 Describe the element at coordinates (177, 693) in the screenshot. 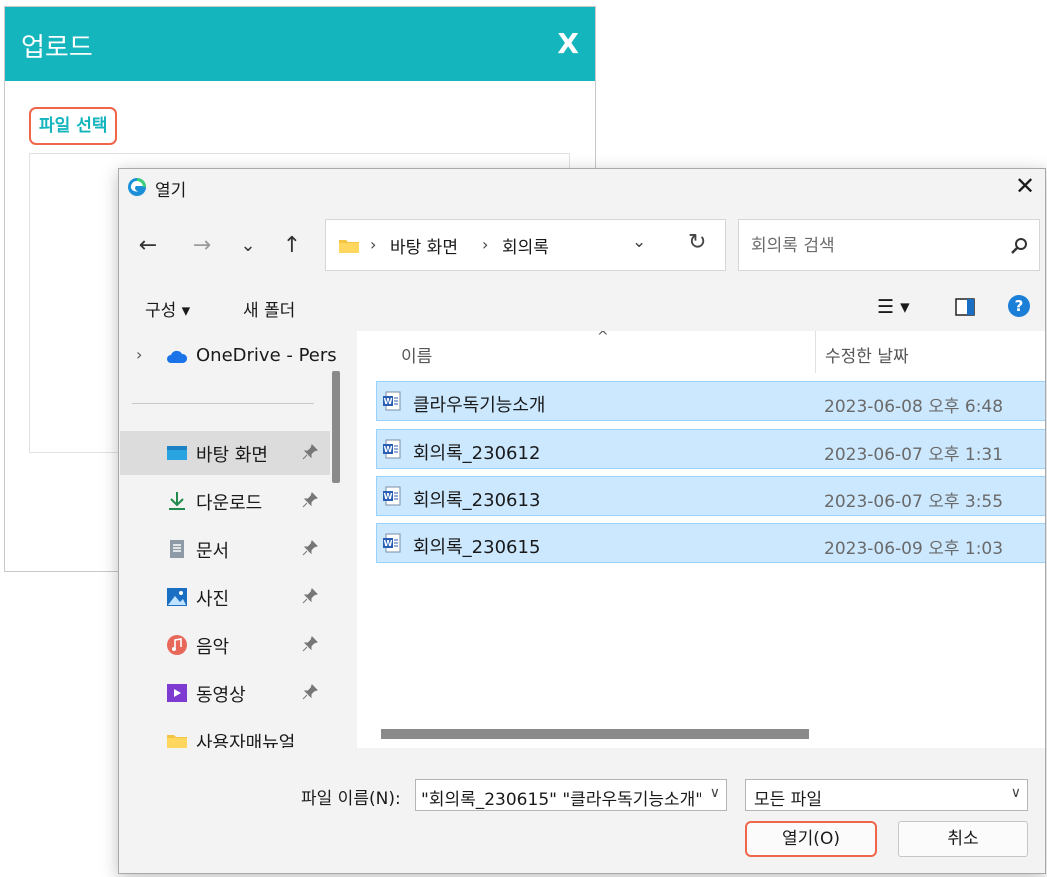

I see `video-icon` at that location.